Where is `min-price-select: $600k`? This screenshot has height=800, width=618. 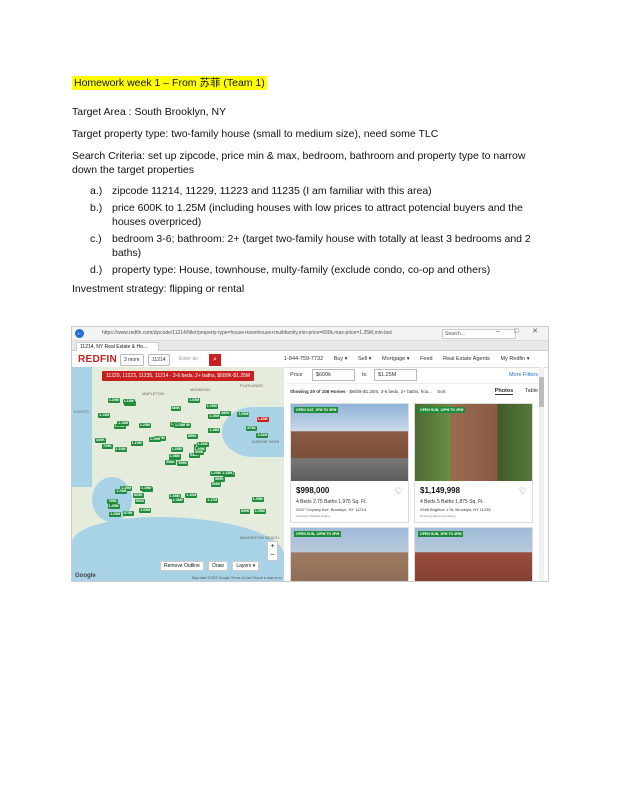 min-price-select: $600k is located at coordinates (333, 375).